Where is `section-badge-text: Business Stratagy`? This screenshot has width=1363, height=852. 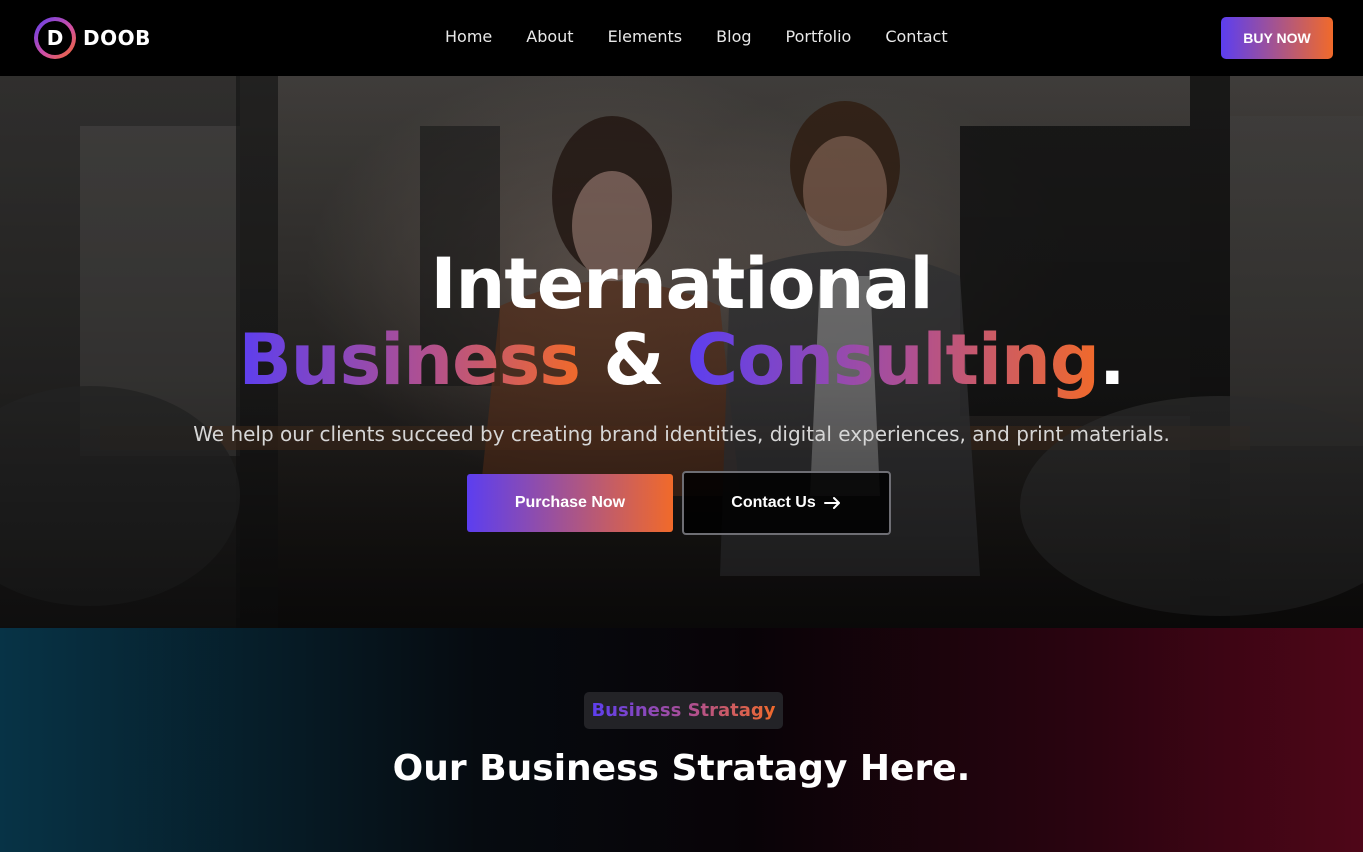 section-badge-text: Business Stratagy is located at coordinates (683, 710).